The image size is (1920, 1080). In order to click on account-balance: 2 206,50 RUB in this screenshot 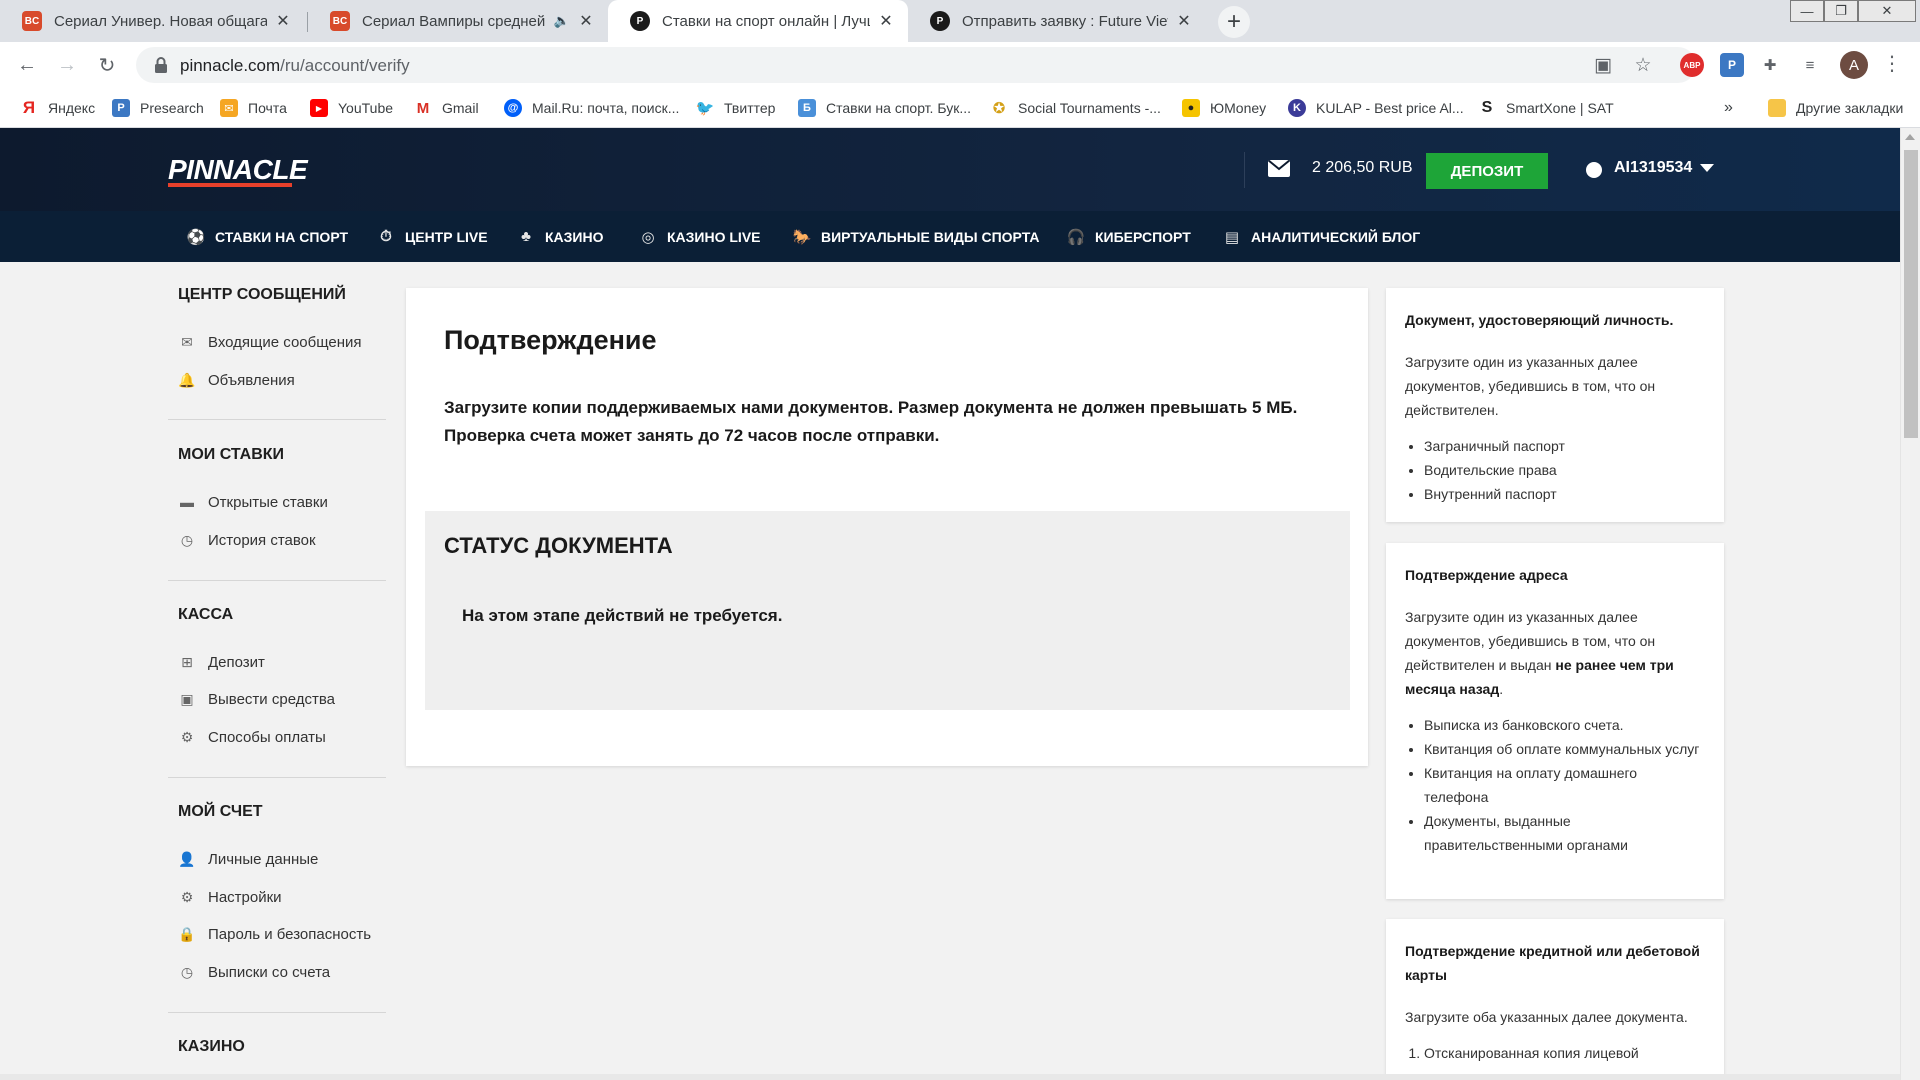, I will do `click(1362, 167)`.